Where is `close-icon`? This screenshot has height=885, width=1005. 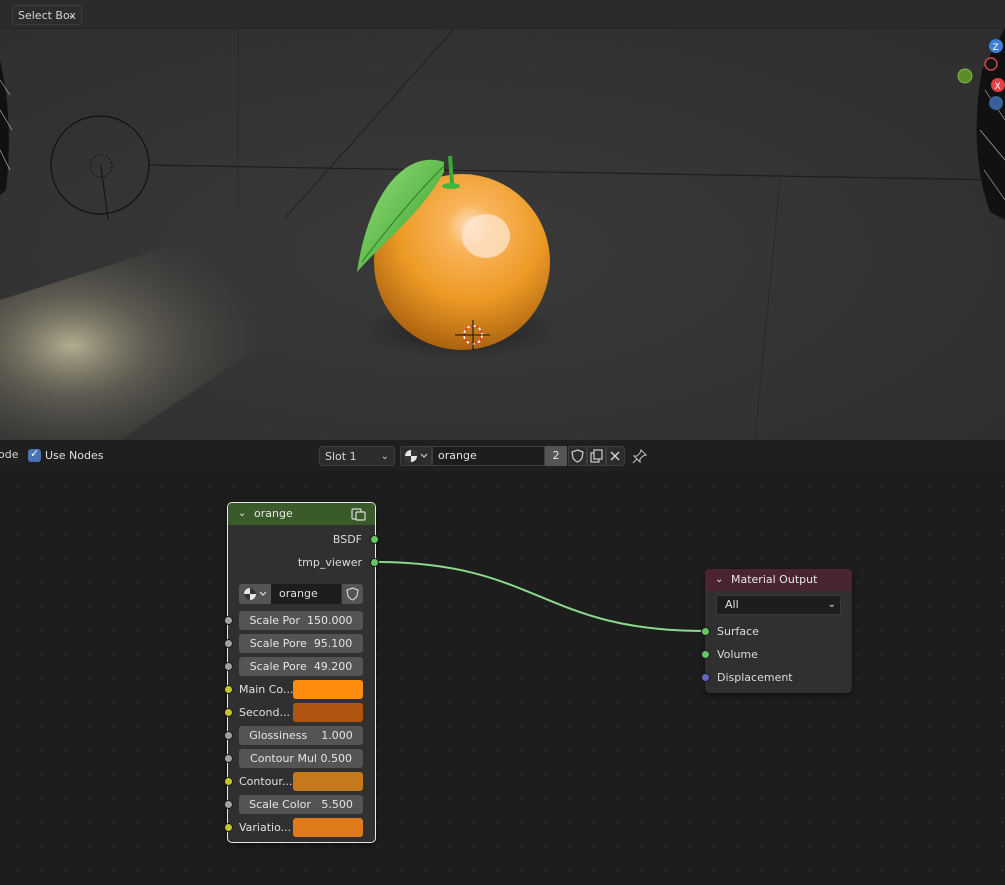
close-icon is located at coordinates (615, 456).